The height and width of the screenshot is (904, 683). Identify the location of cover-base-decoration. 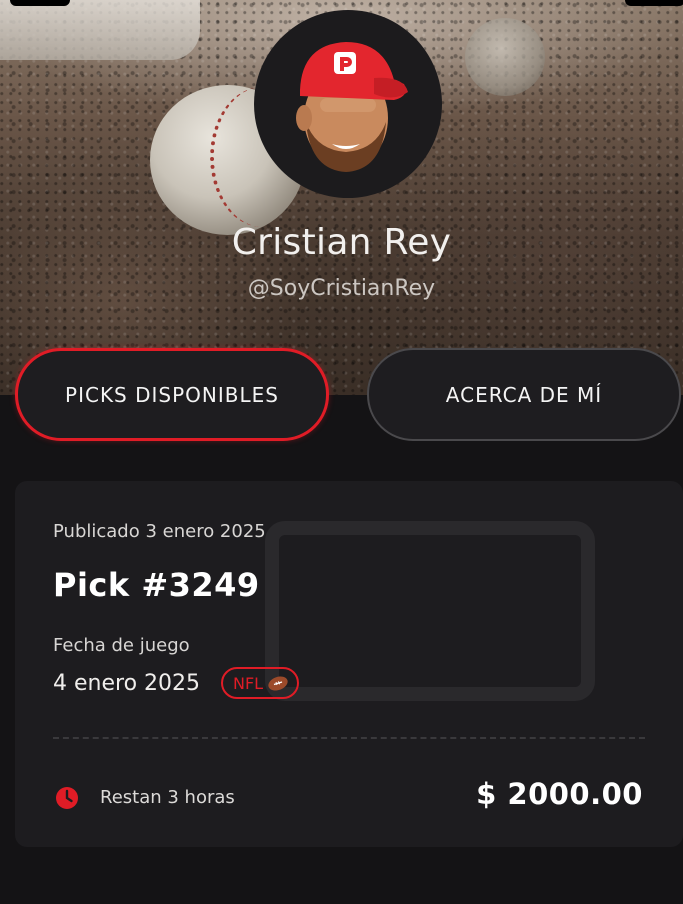
(100, 30).